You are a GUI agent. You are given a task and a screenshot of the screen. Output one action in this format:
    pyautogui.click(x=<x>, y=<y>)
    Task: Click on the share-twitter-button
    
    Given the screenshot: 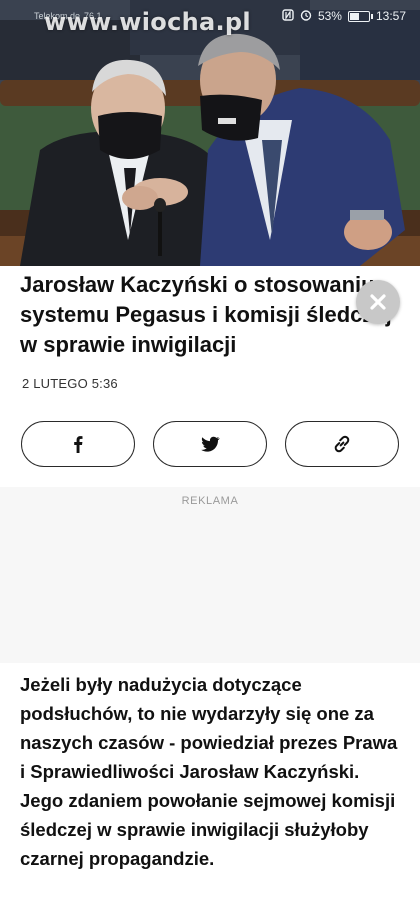 What is the action you would take?
    pyautogui.click(x=210, y=444)
    